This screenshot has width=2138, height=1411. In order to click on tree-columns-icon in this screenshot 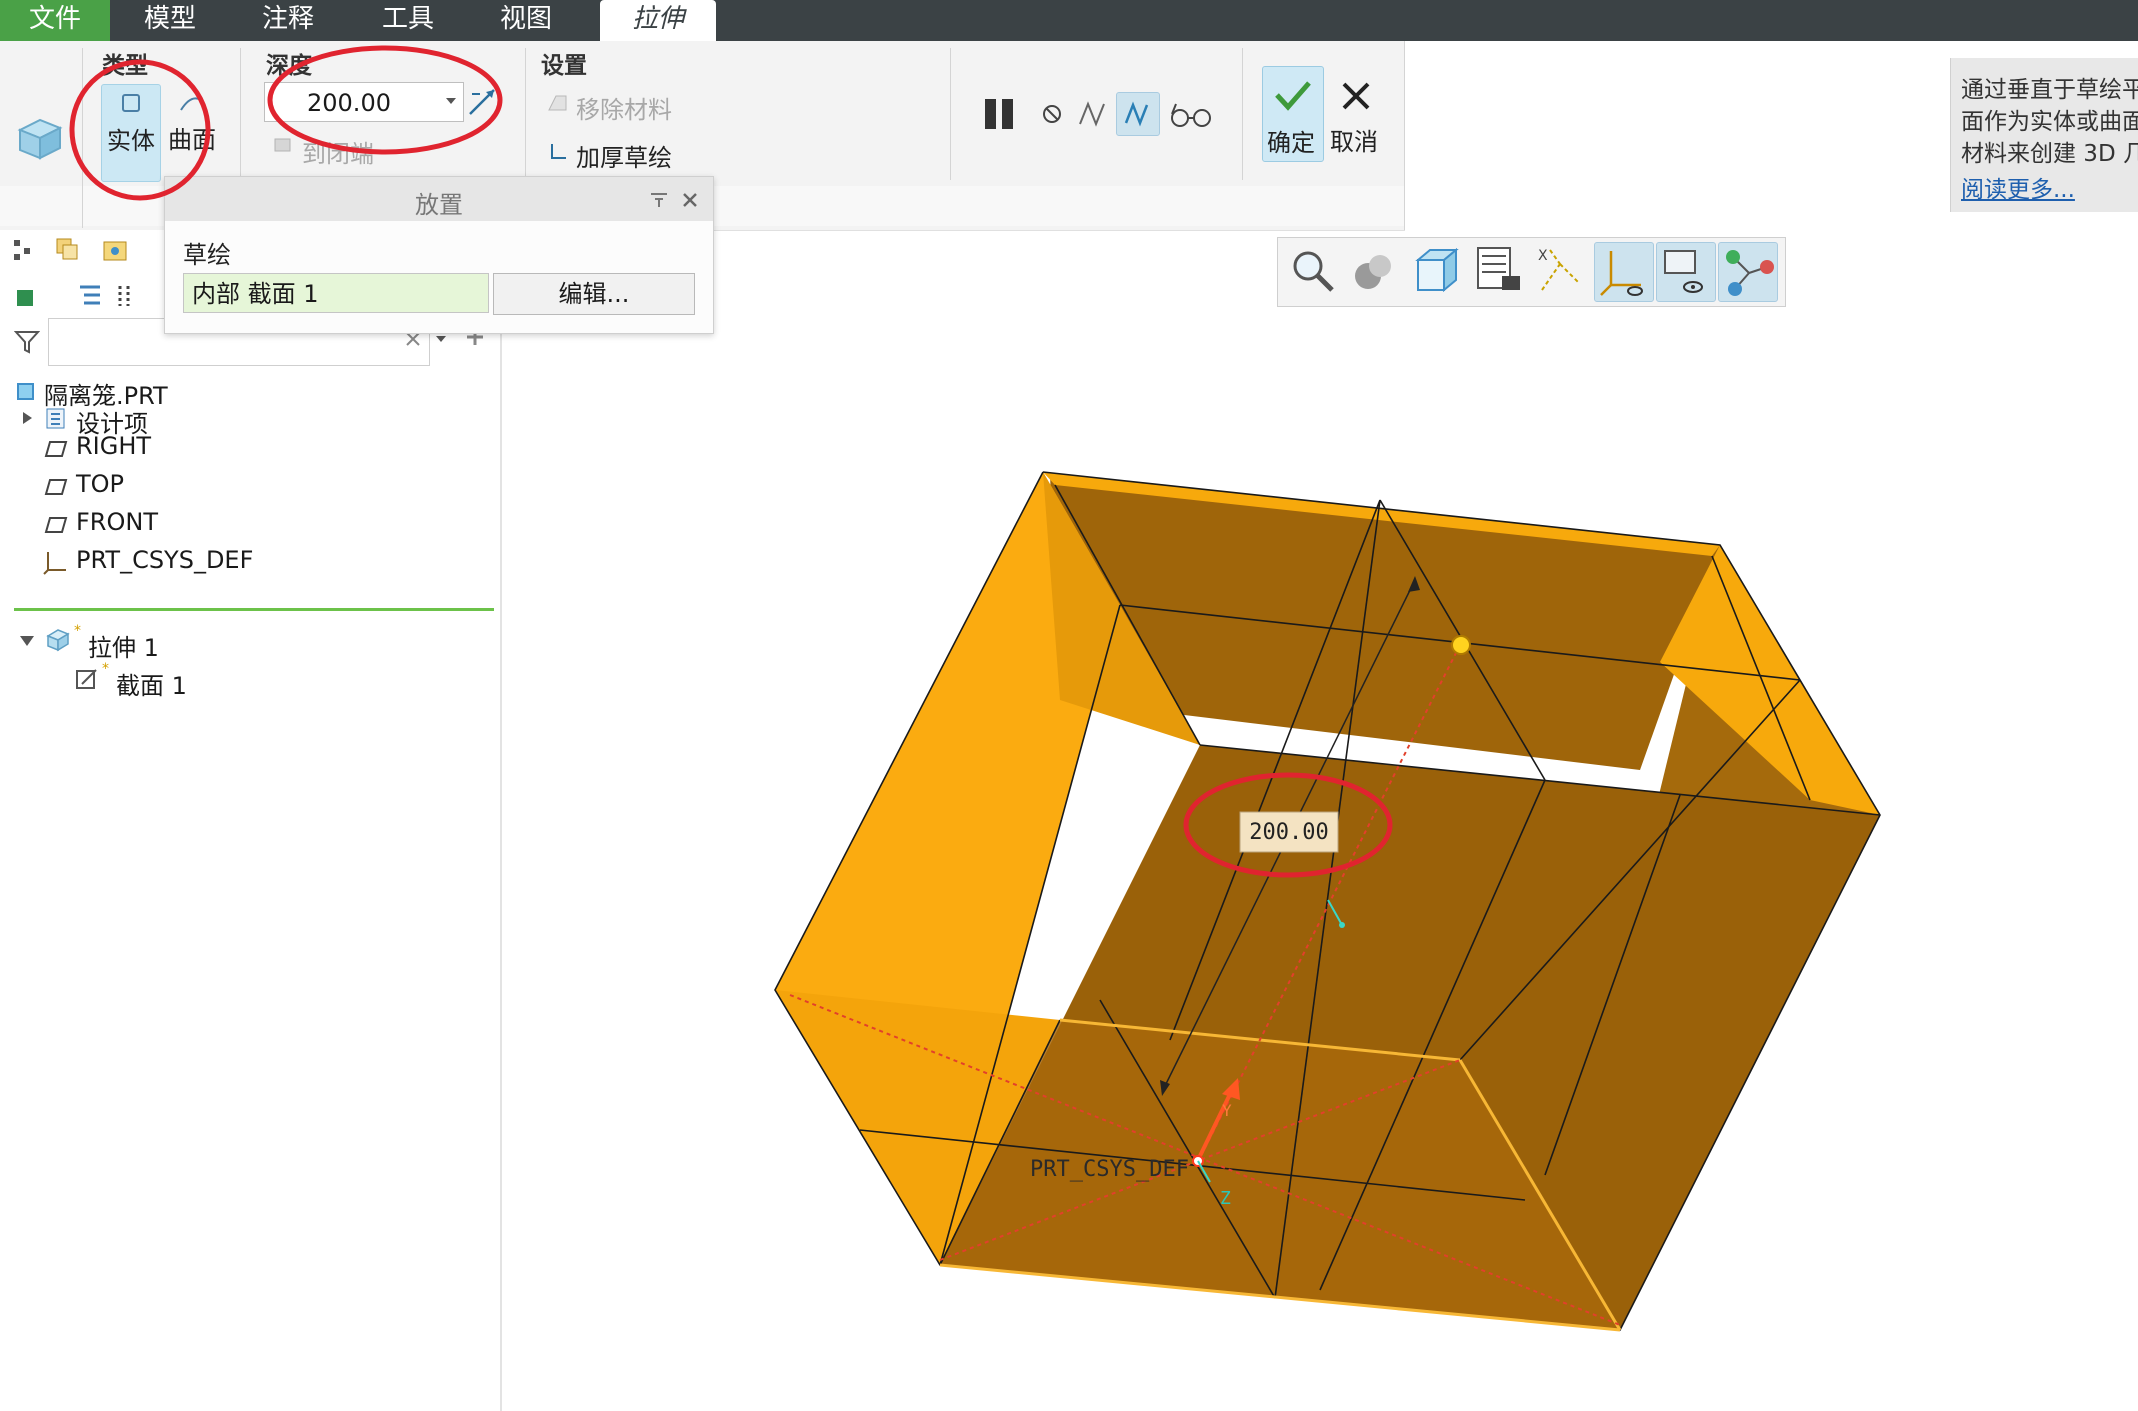, I will do `click(124, 295)`.